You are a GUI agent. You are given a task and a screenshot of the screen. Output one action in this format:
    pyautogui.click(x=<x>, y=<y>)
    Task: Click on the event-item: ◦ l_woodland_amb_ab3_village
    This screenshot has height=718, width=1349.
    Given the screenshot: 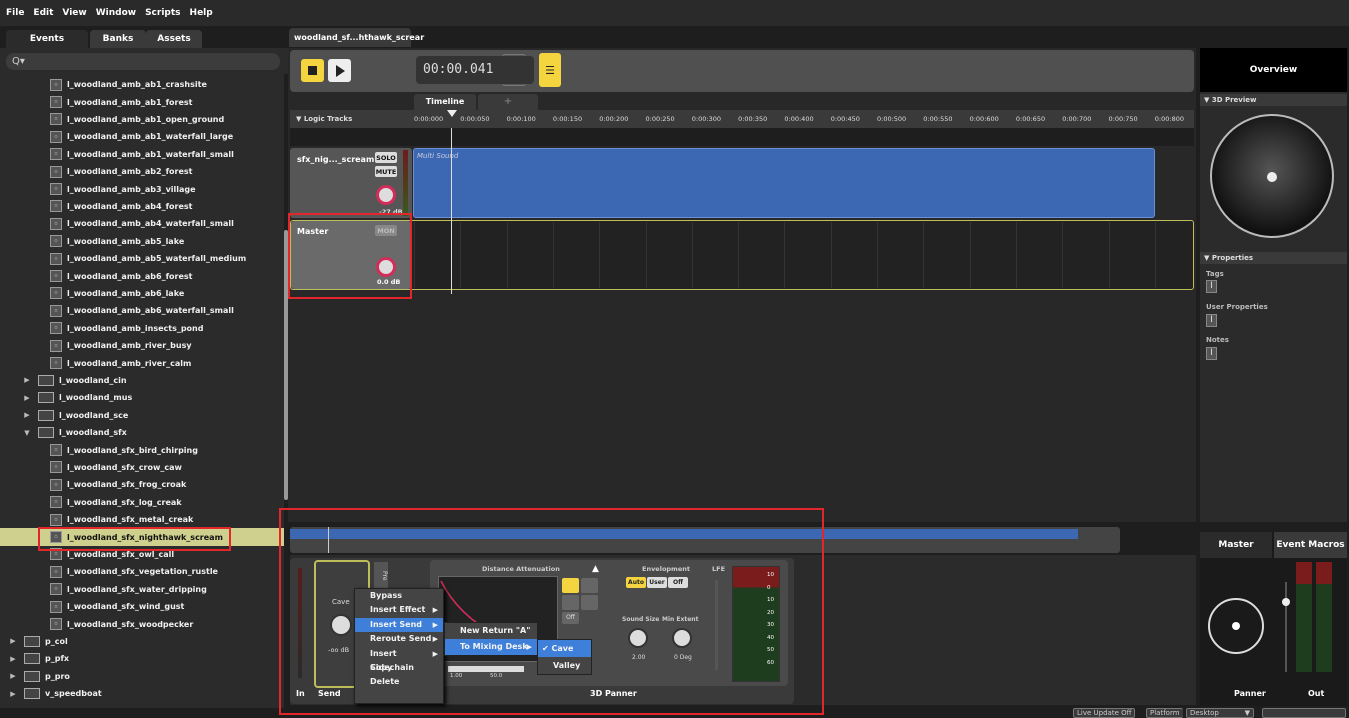 What is the action you would take?
    pyautogui.click(x=142, y=188)
    